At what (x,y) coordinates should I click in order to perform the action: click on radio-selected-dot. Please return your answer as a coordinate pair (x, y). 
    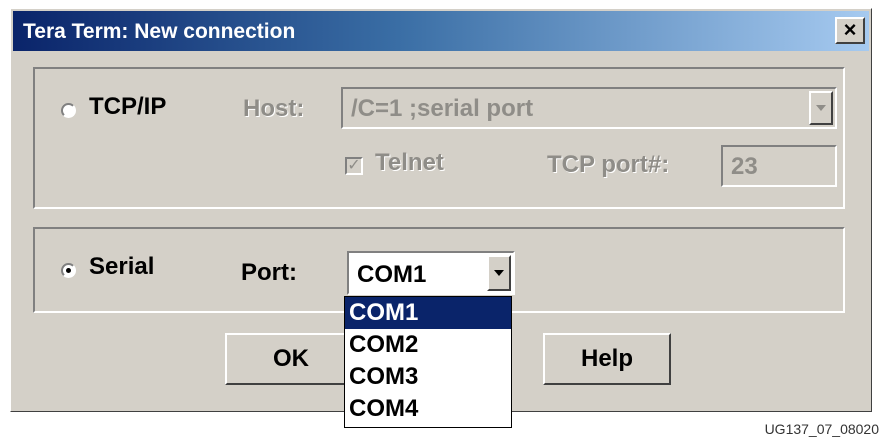
    Looking at the image, I should click on (68, 270).